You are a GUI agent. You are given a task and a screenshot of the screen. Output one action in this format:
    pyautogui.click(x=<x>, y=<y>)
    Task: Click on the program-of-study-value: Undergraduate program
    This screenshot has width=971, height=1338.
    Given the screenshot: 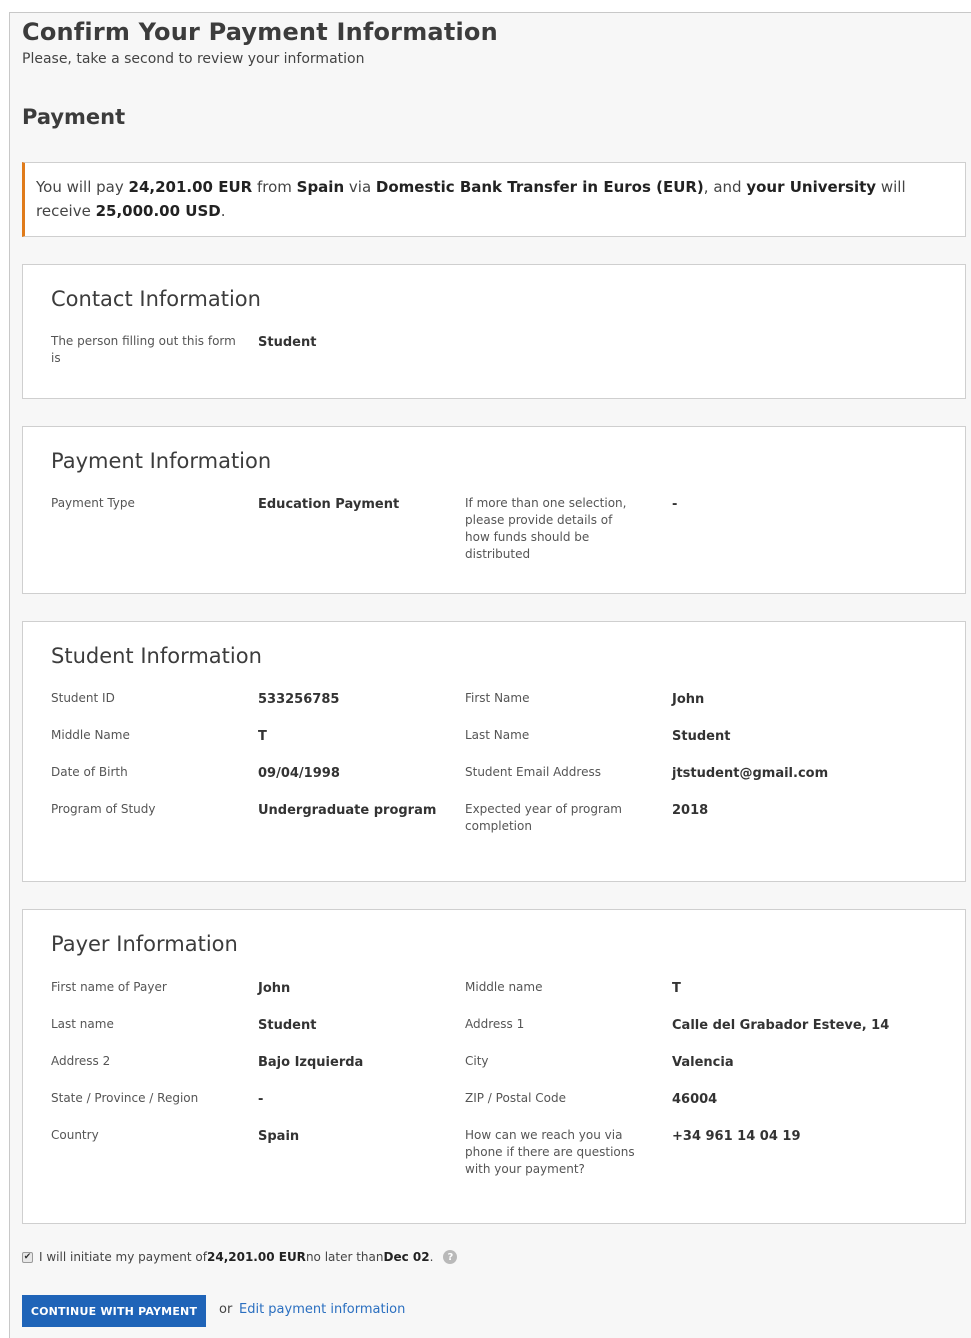 What is the action you would take?
    pyautogui.click(x=347, y=810)
    